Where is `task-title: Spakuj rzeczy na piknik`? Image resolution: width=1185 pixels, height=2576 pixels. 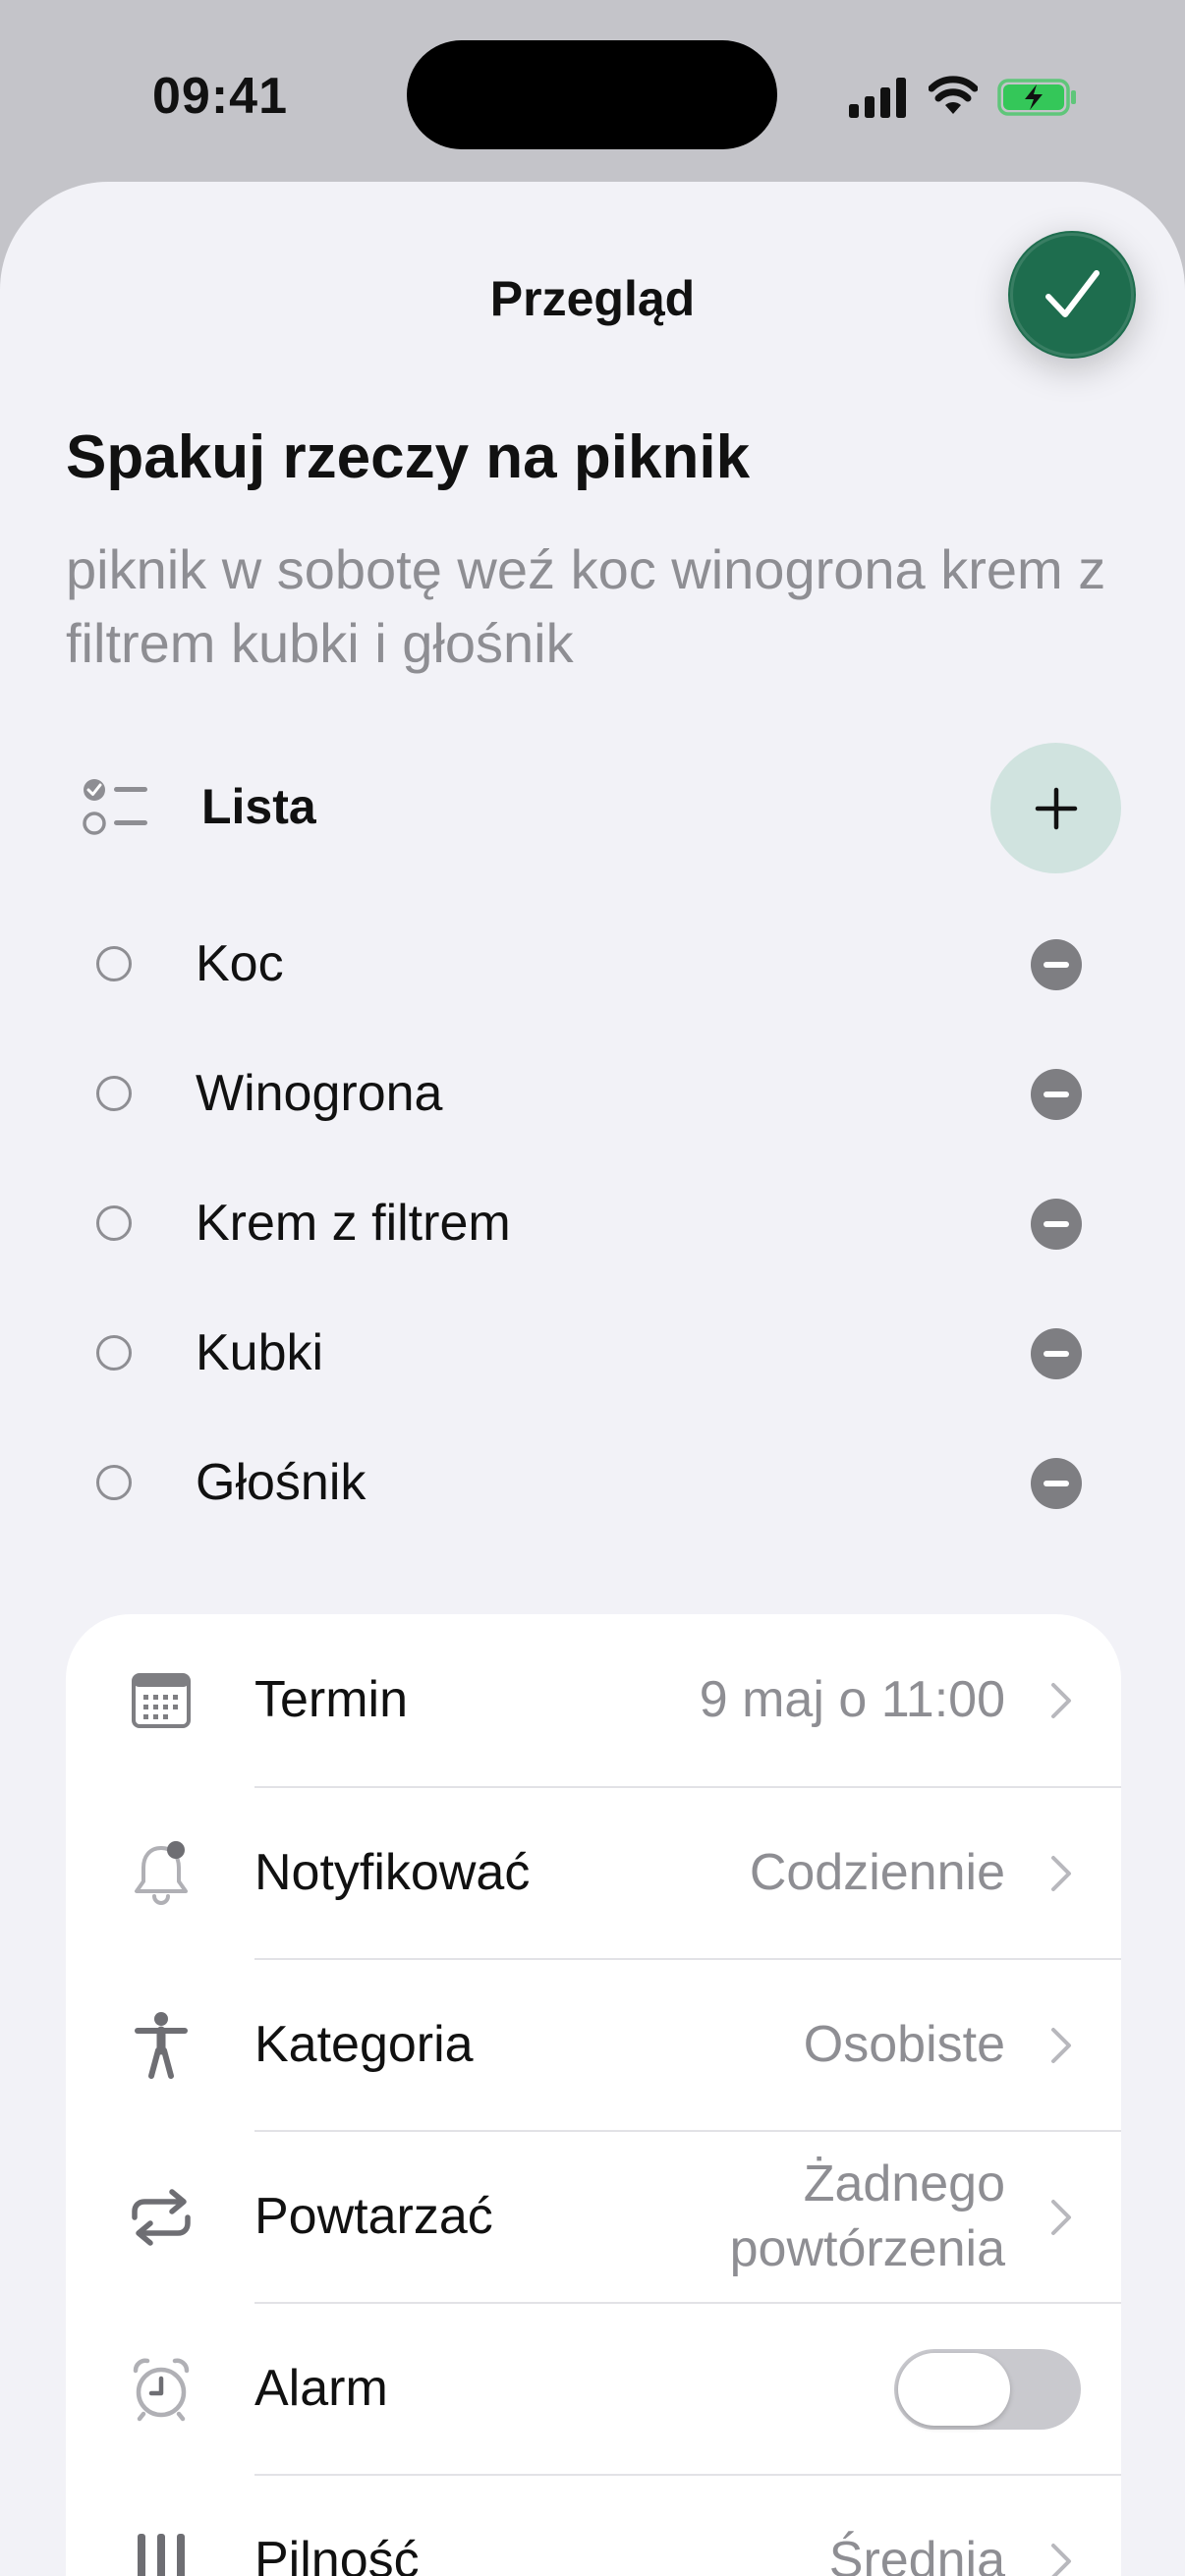 task-title: Spakuj rzeczy na piknik is located at coordinates (408, 457).